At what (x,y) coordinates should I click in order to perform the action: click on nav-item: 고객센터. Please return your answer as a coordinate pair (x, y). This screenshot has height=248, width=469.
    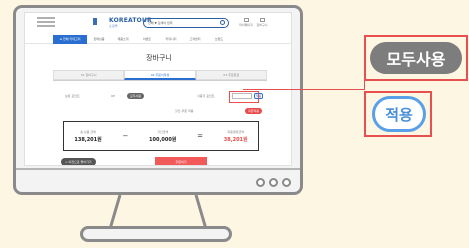
    Looking at the image, I should click on (195, 39).